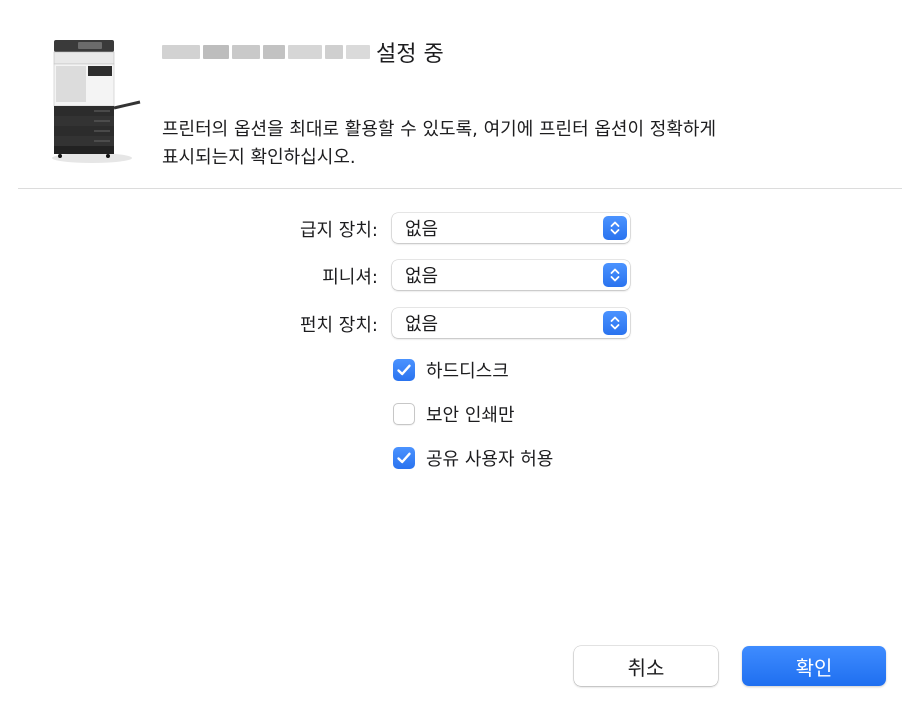 This screenshot has height=718, width=918. What do you see at coordinates (338, 230) in the screenshot?
I see `paper-feeder-label: 급지 장치:` at bounding box center [338, 230].